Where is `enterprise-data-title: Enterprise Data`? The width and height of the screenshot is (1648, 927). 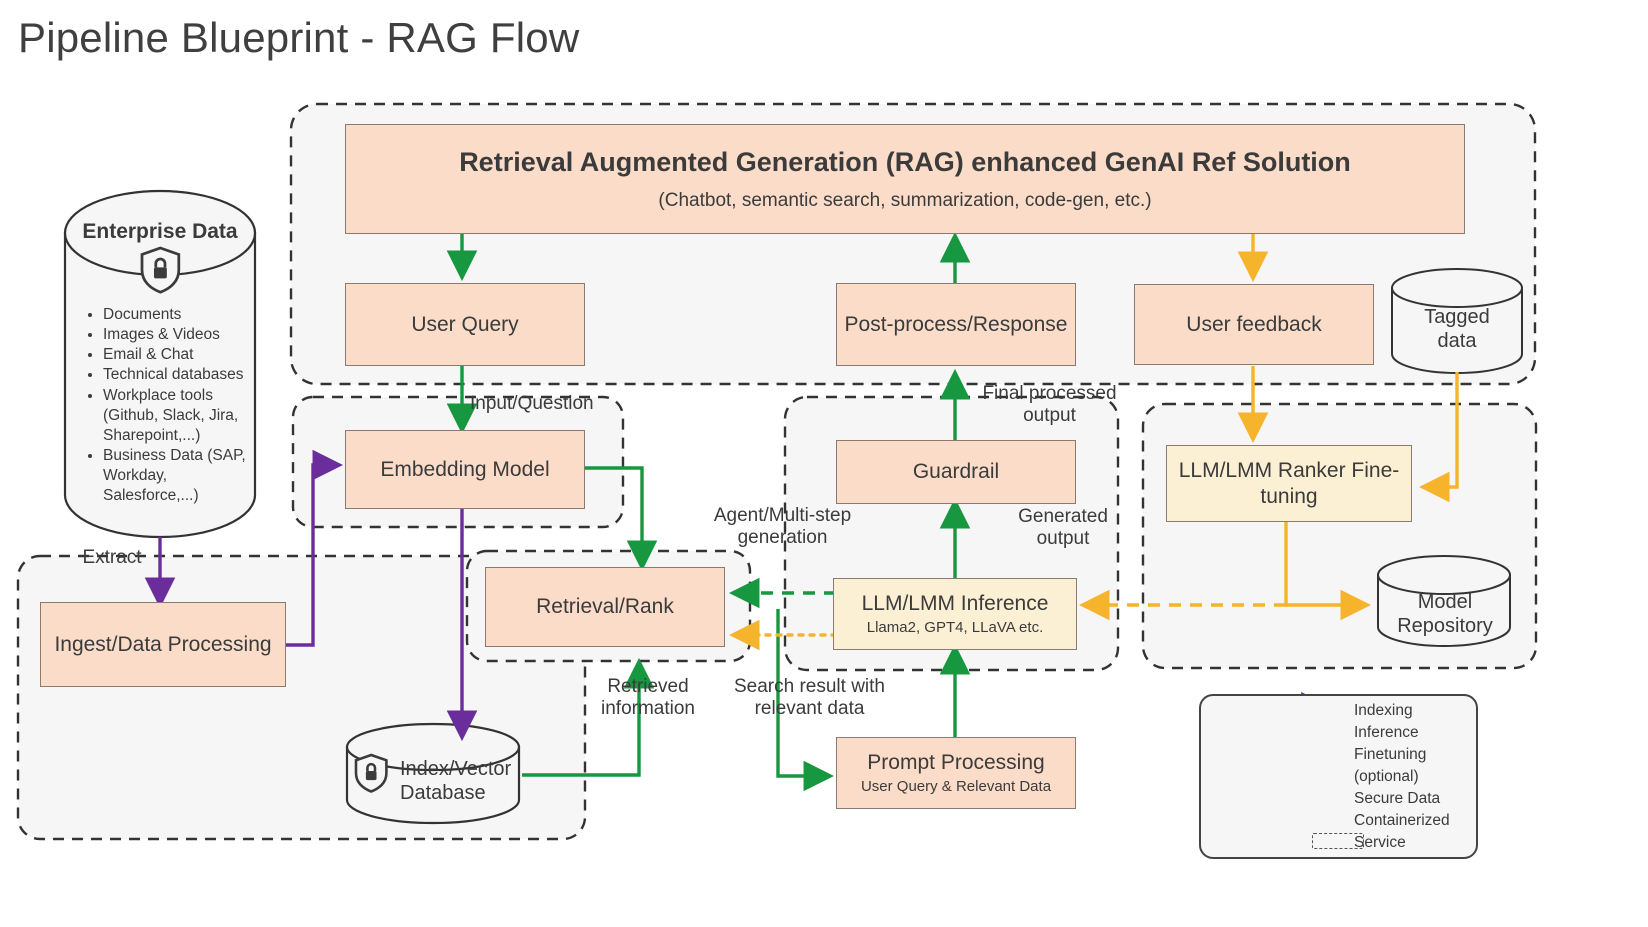
enterprise-data-title: Enterprise Data is located at coordinates (160, 231).